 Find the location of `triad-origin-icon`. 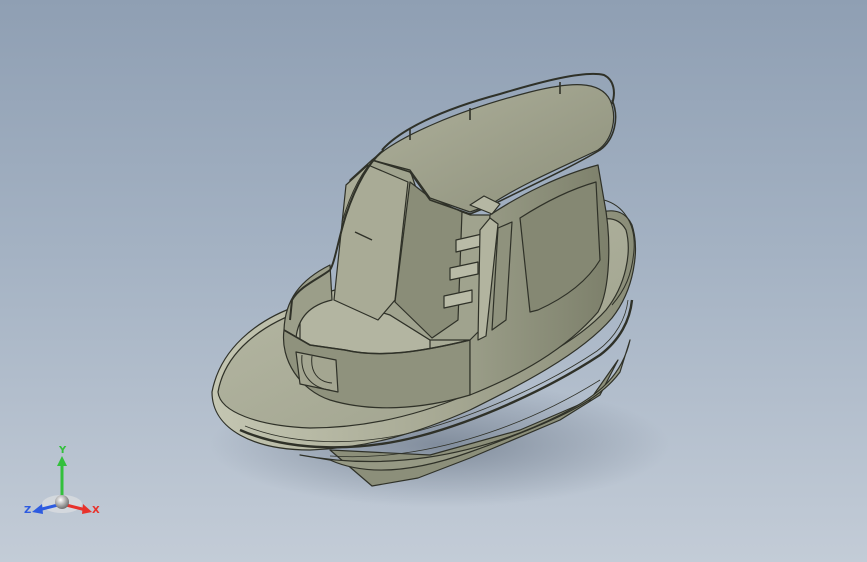

triad-origin-icon is located at coordinates (62, 502).